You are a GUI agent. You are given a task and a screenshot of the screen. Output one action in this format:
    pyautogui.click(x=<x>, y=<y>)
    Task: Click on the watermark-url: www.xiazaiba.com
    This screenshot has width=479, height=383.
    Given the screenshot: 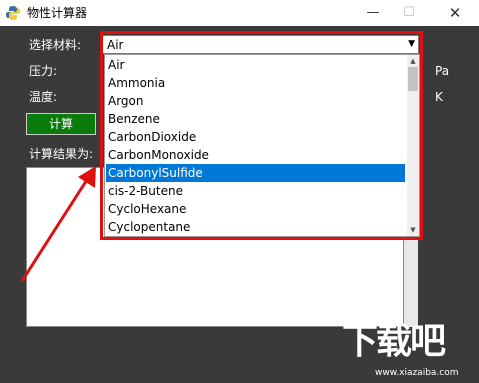 What is the action you would take?
    pyautogui.click(x=417, y=373)
    